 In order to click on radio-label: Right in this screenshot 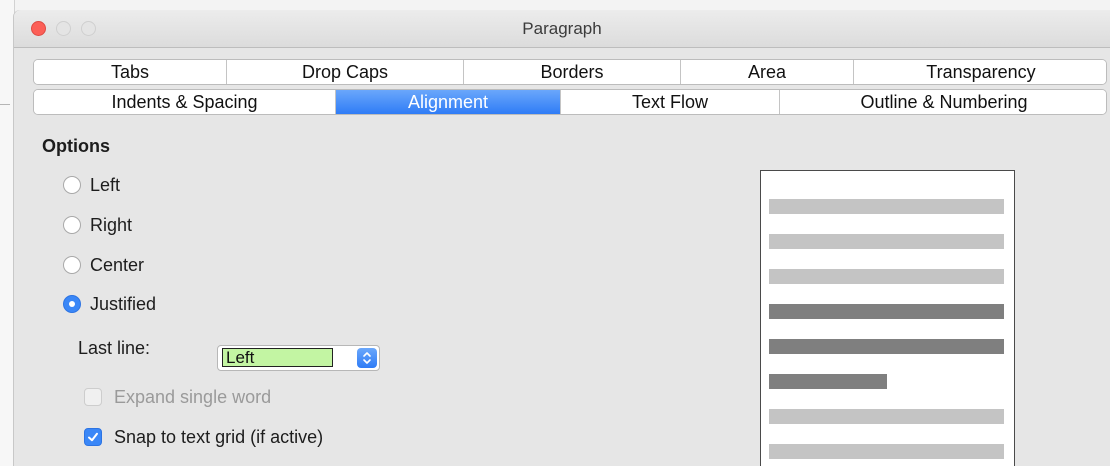, I will do `click(111, 224)`.